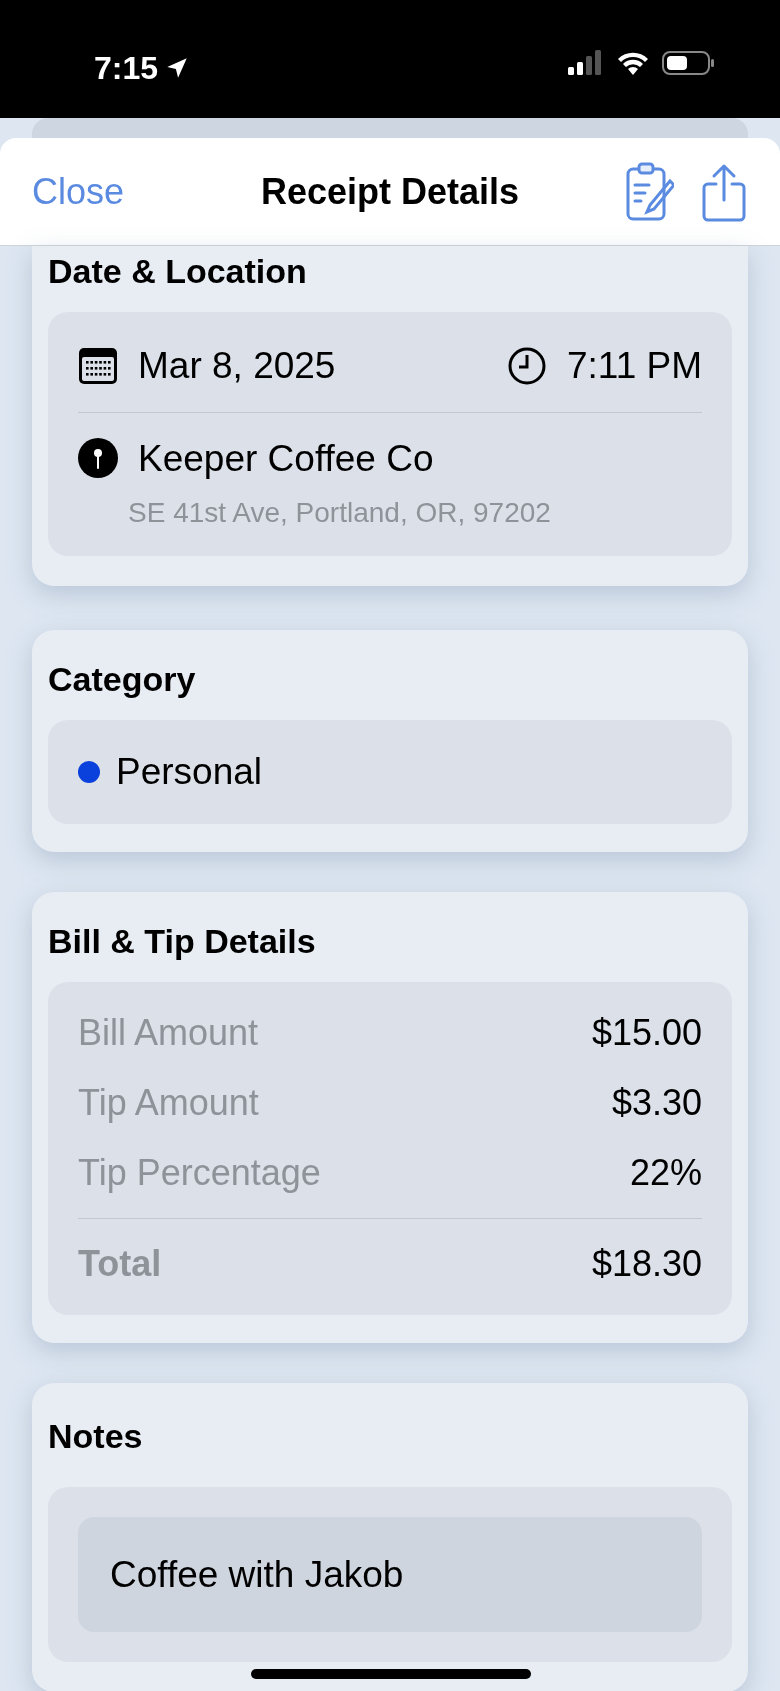 This screenshot has height=1691, width=780. I want to click on bill-label: Bill Amount, so click(168, 1032).